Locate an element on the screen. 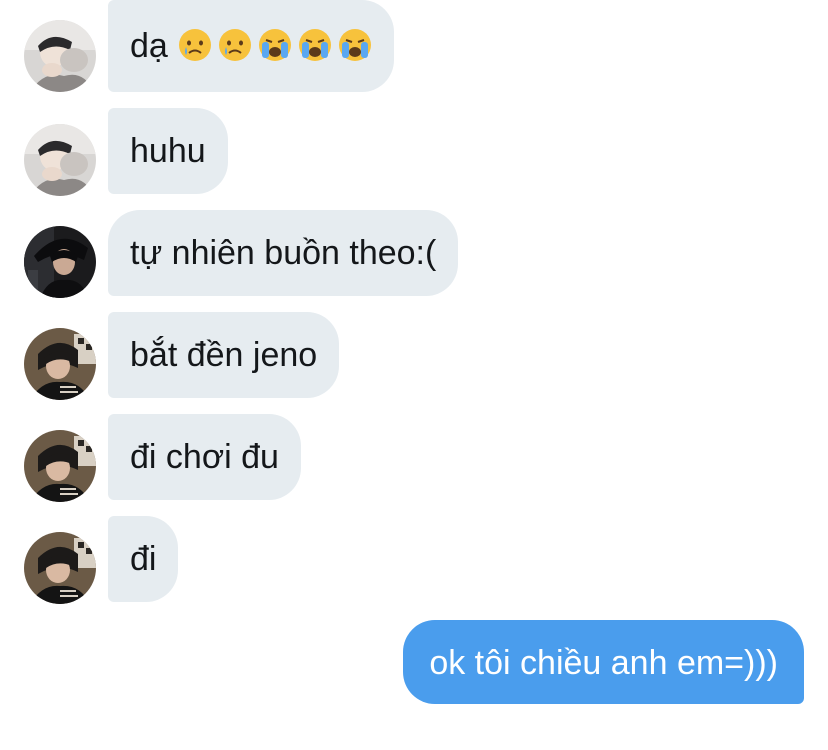 The width and height of the screenshot is (828, 750). message-text: dạ is located at coordinates (149, 46).